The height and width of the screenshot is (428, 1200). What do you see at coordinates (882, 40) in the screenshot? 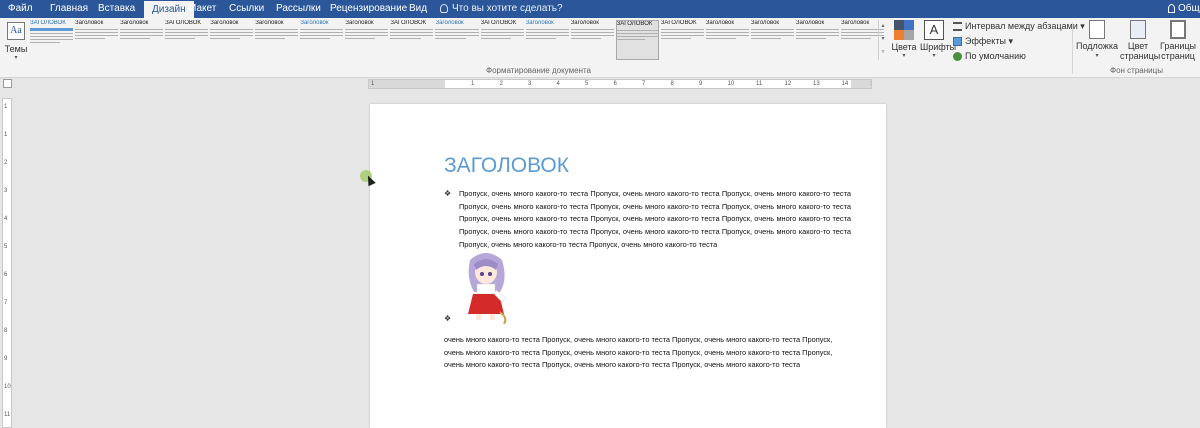
I see `gallery-scroll: ▴ ▾ ▿` at bounding box center [882, 40].